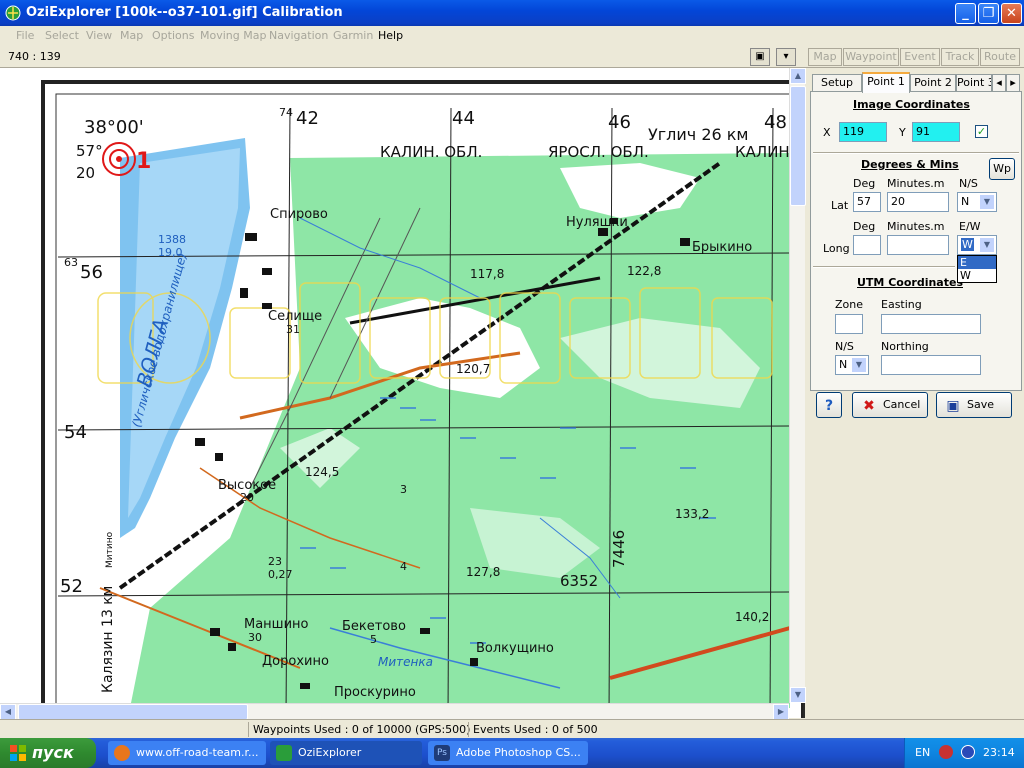 Image resolution: width=1024 pixels, height=768 pixels. What do you see at coordinates (579, 581) in the screenshot?
I see `height-6352: 6352` at bounding box center [579, 581].